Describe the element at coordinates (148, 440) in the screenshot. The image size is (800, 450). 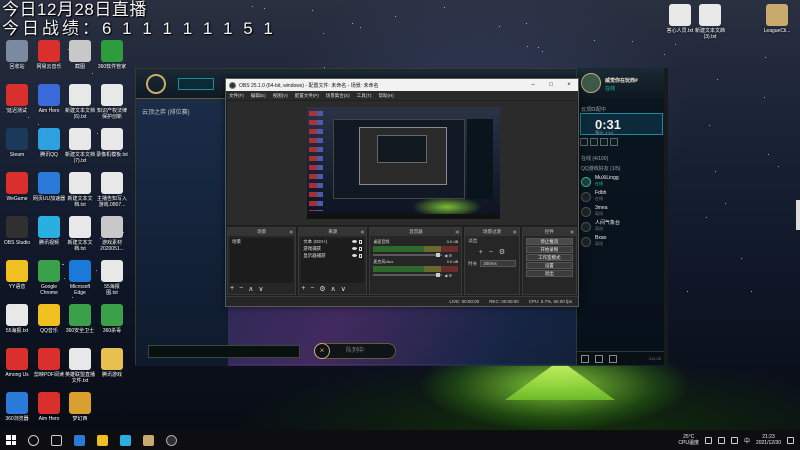
I see `league-taskbar-icon` at that location.